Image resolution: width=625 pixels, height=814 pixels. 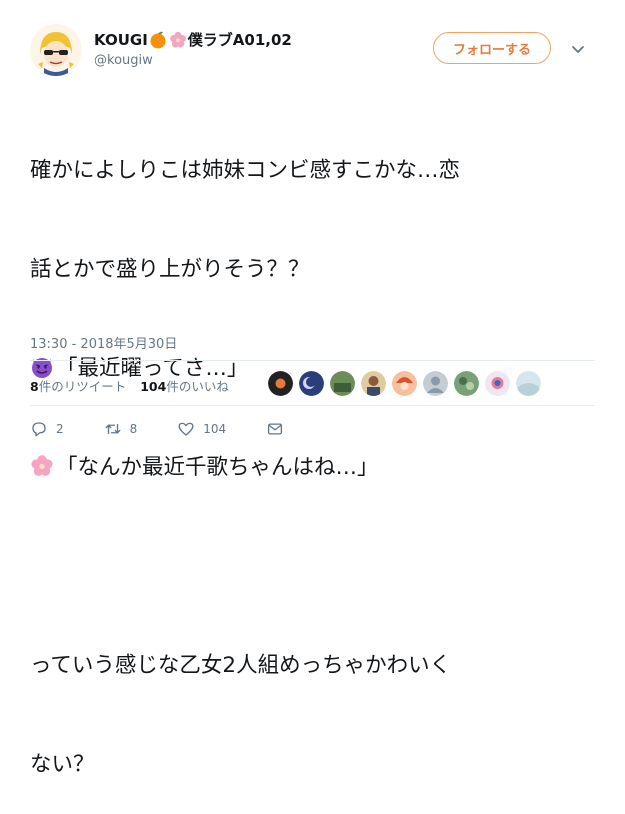 What do you see at coordinates (47, 429) in the screenshot?
I see `reply-action: 2` at bounding box center [47, 429].